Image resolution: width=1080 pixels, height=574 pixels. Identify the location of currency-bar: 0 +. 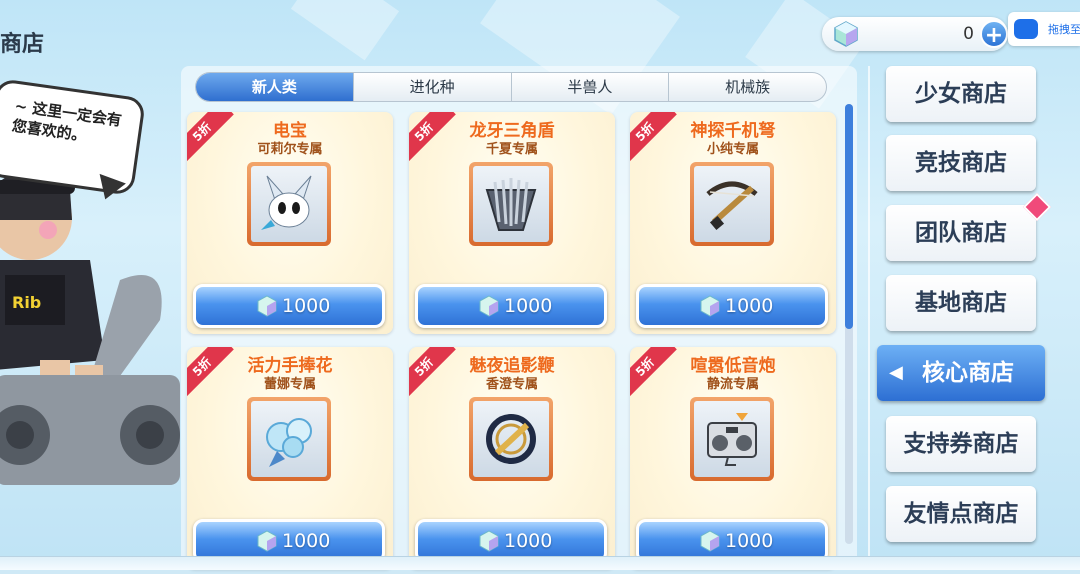
(915, 34).